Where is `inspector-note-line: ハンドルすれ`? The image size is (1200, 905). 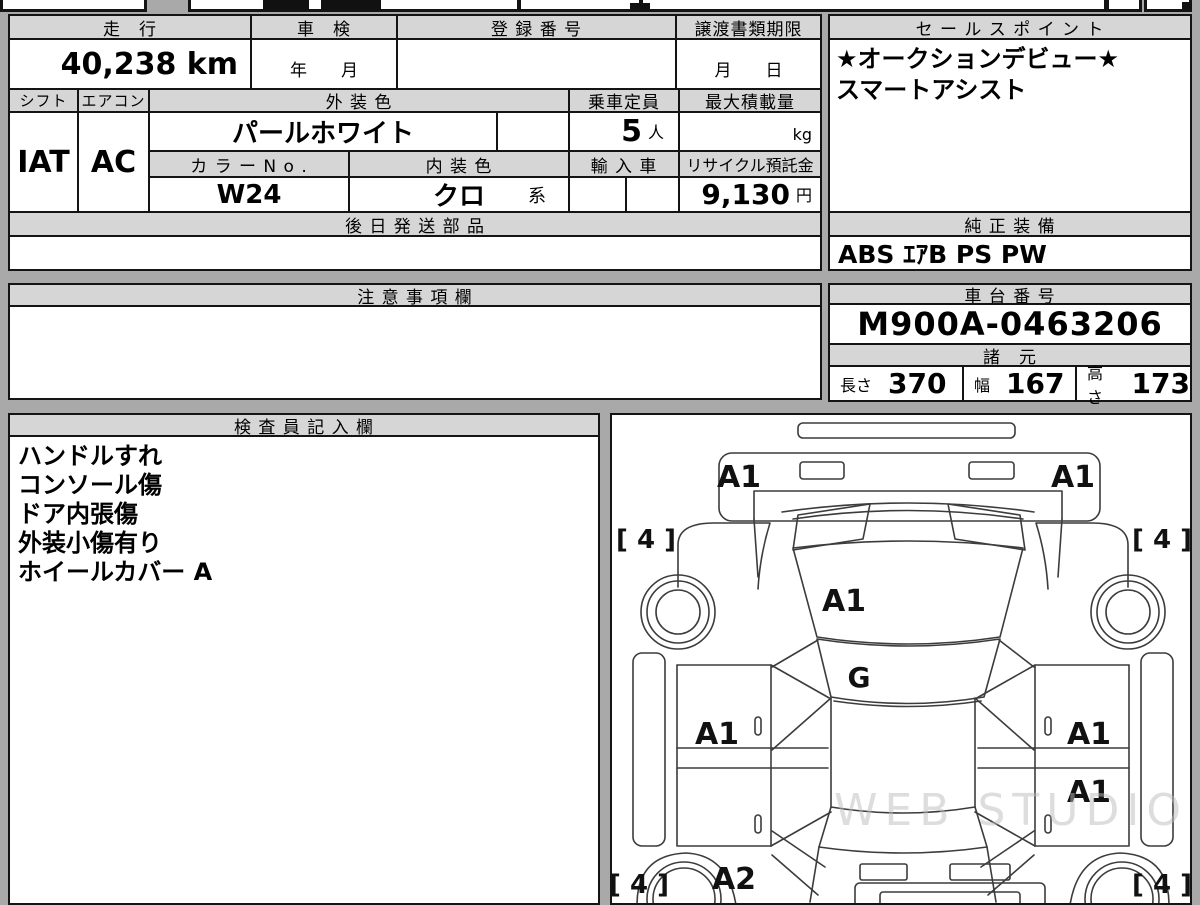
inspector-note-line: ハンドルすれ is located at coordinates (90, 456).